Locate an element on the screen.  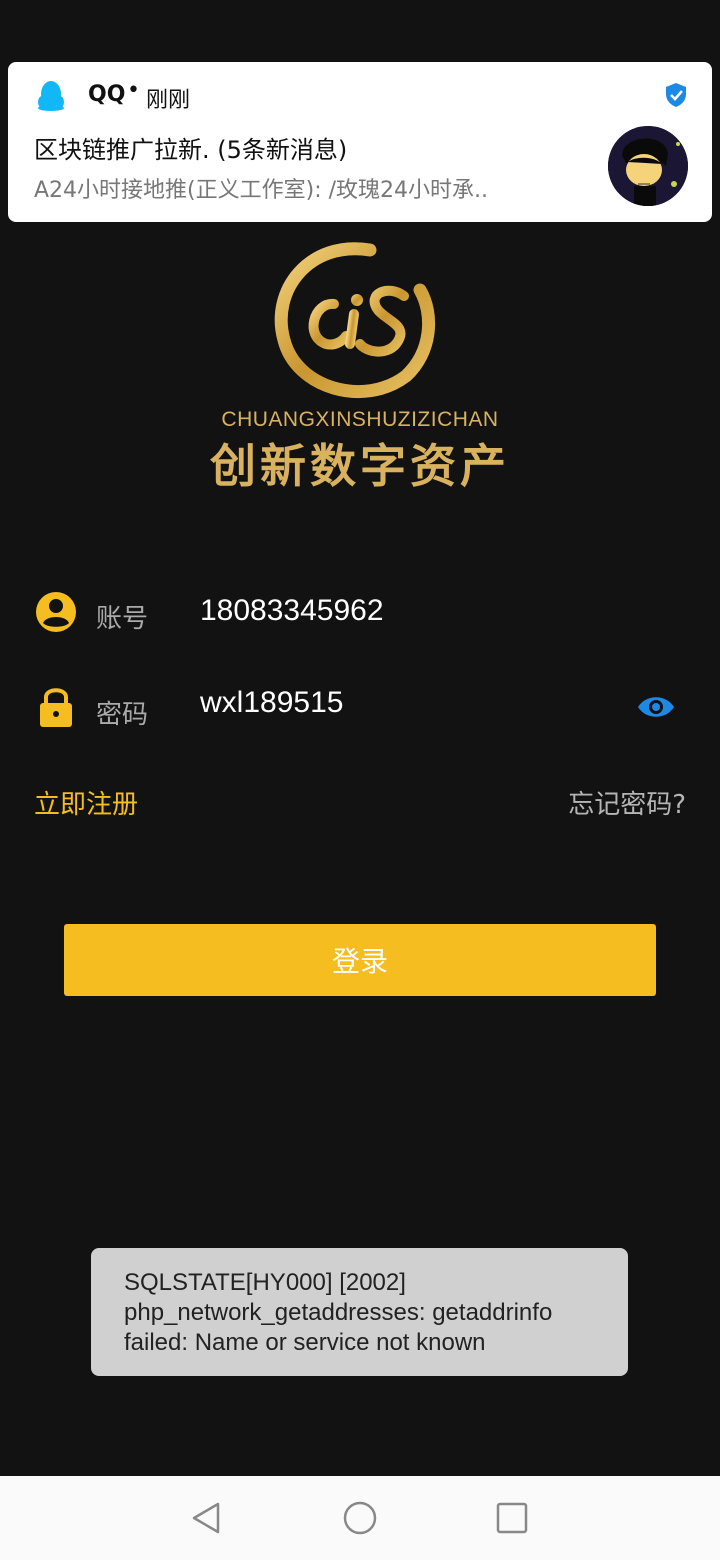
login-button: 登录 is located at coordinates (360, 960).